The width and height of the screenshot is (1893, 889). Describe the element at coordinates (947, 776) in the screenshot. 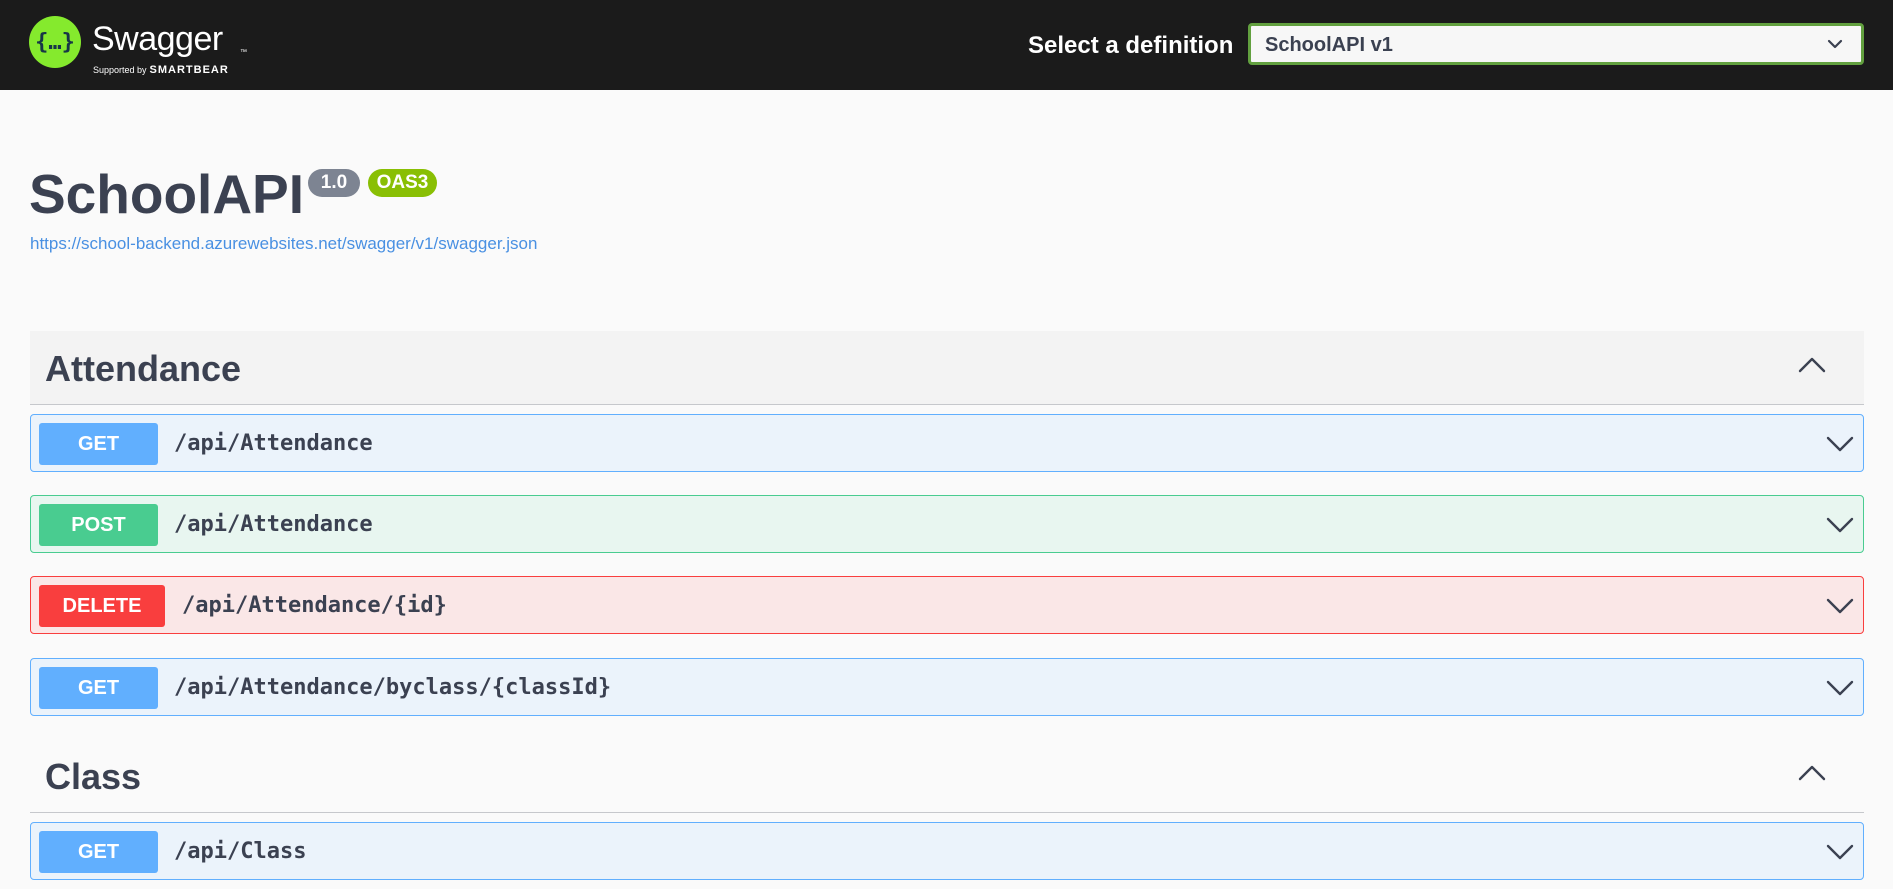

I see `tag-section-class: Class` at that location.